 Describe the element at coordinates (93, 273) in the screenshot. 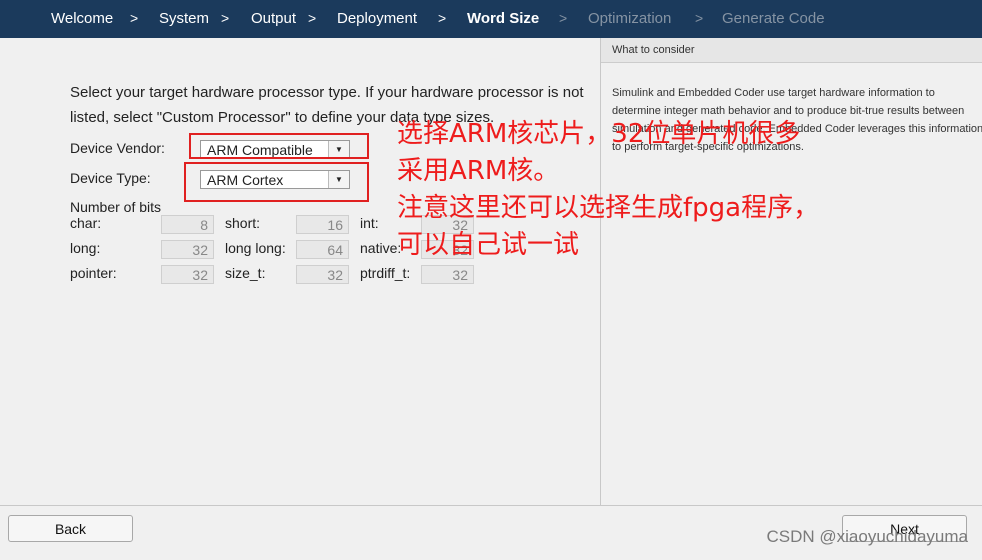

I see `pointer-label: pointer:` at that location.